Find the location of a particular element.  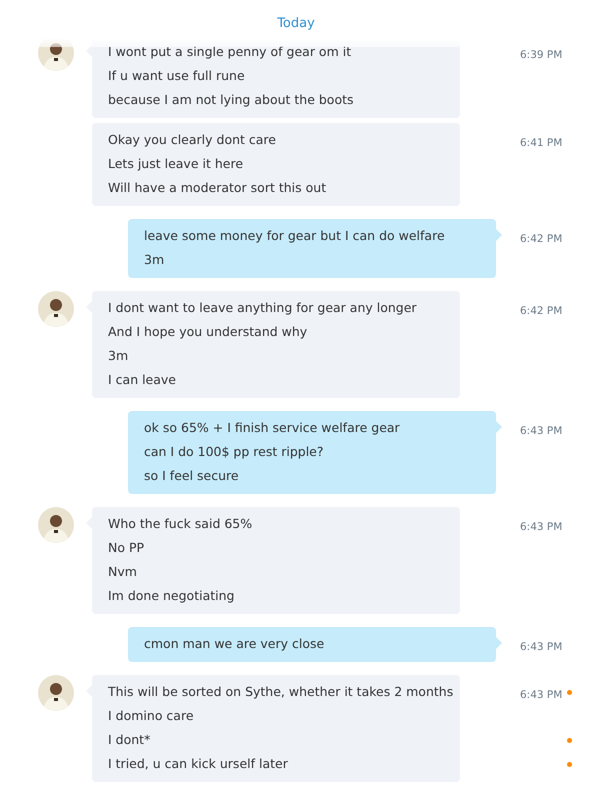

message-text: can I do 100$ pp rest ripple? is located at coordinates (234, 451).